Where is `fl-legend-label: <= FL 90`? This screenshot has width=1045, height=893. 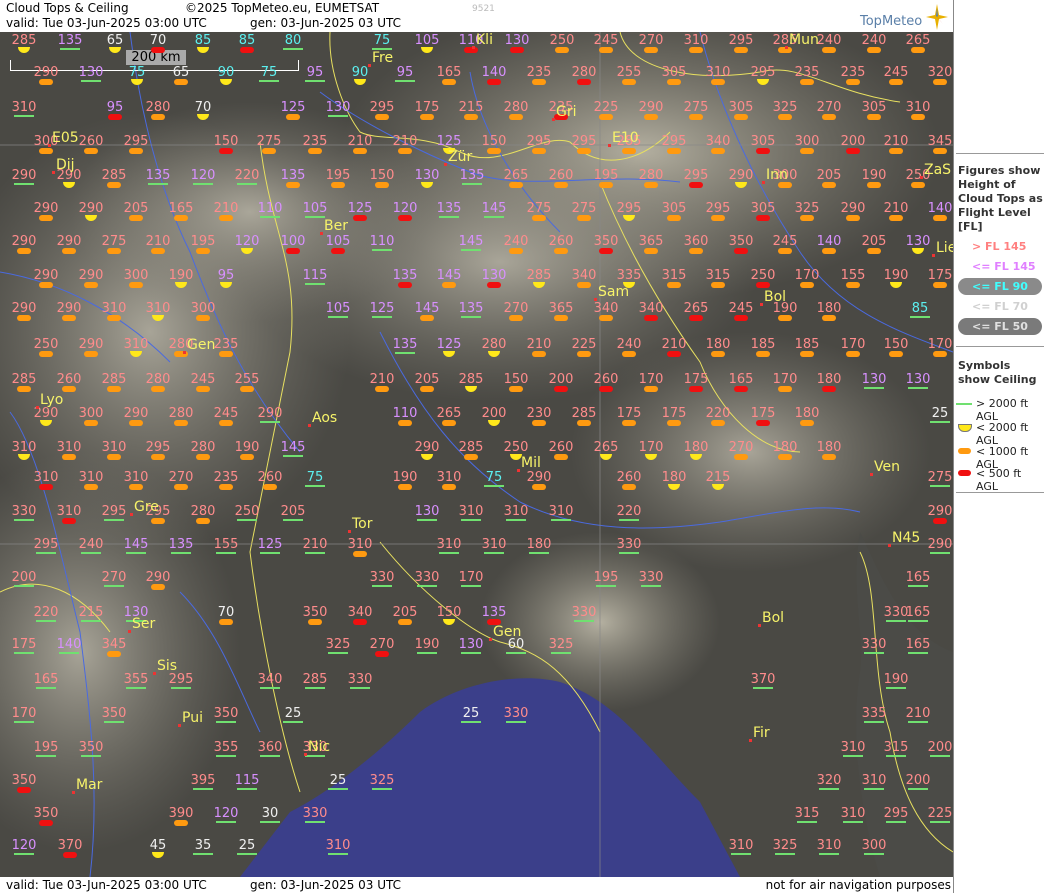
fl-legend-label: <= FL 90 is located at coordinates (1000, 286).